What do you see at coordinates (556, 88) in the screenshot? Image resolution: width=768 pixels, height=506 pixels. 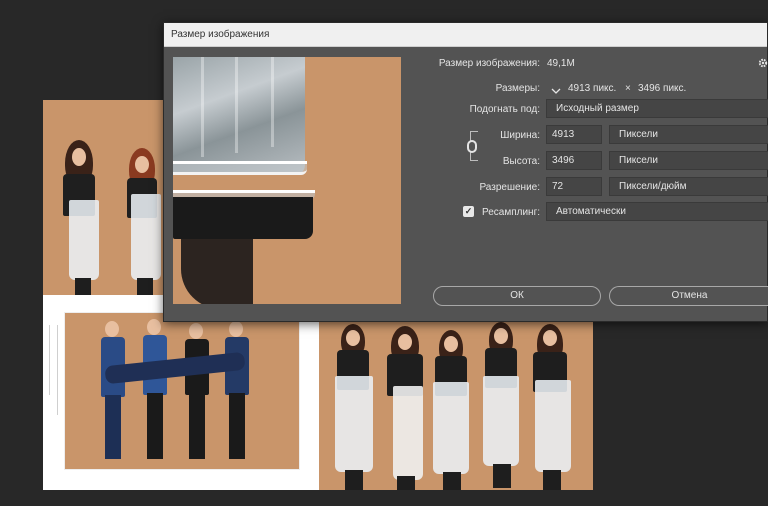 I see `chevron-down-icon` at bounding box center [556, 88].